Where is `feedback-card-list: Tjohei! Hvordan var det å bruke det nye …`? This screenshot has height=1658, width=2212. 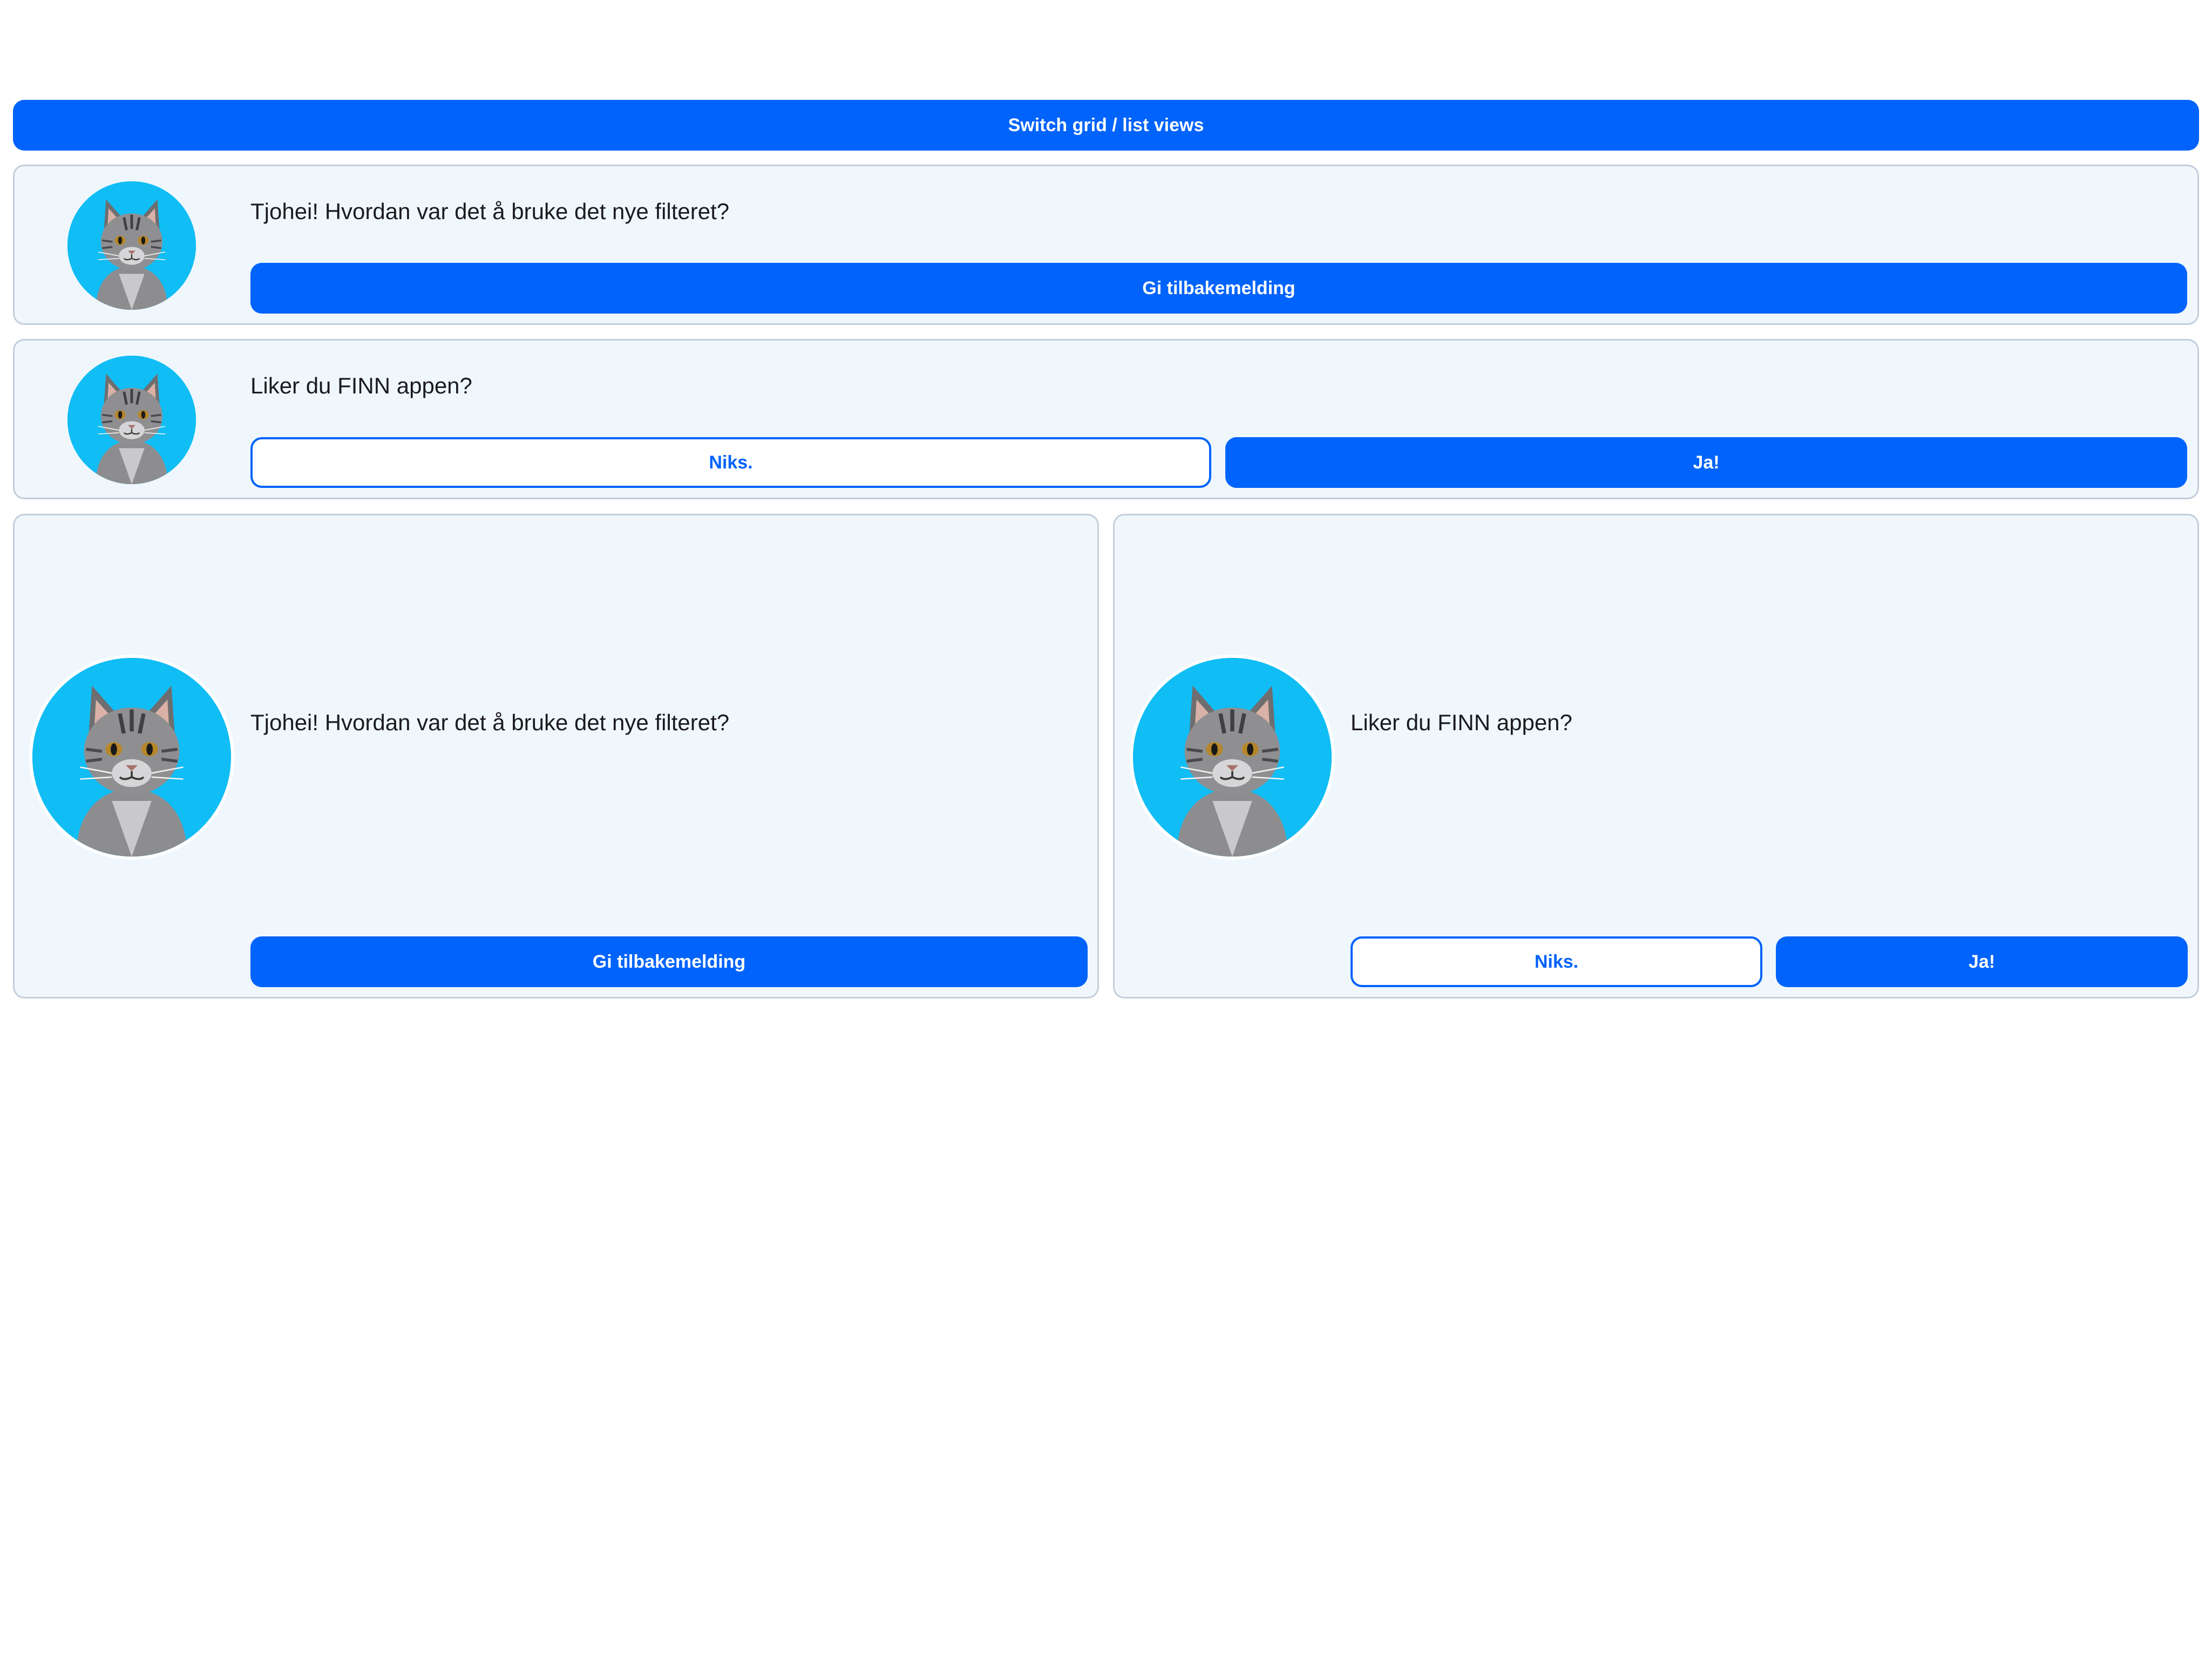
feedback-card-list: Tjohei! Hvordan var det å bruke det nye … is located at coordinates (1106, 245).